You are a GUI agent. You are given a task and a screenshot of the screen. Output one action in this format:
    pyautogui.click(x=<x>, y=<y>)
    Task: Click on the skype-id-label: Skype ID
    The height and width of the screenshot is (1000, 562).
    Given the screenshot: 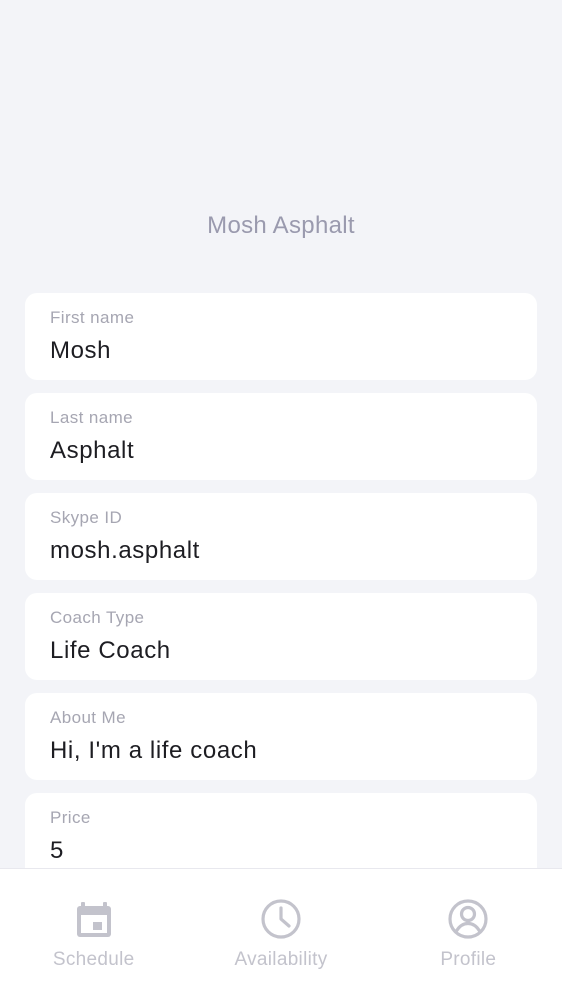 What is the action you would take?
    pyautogui.click(x=86, y=517)
    